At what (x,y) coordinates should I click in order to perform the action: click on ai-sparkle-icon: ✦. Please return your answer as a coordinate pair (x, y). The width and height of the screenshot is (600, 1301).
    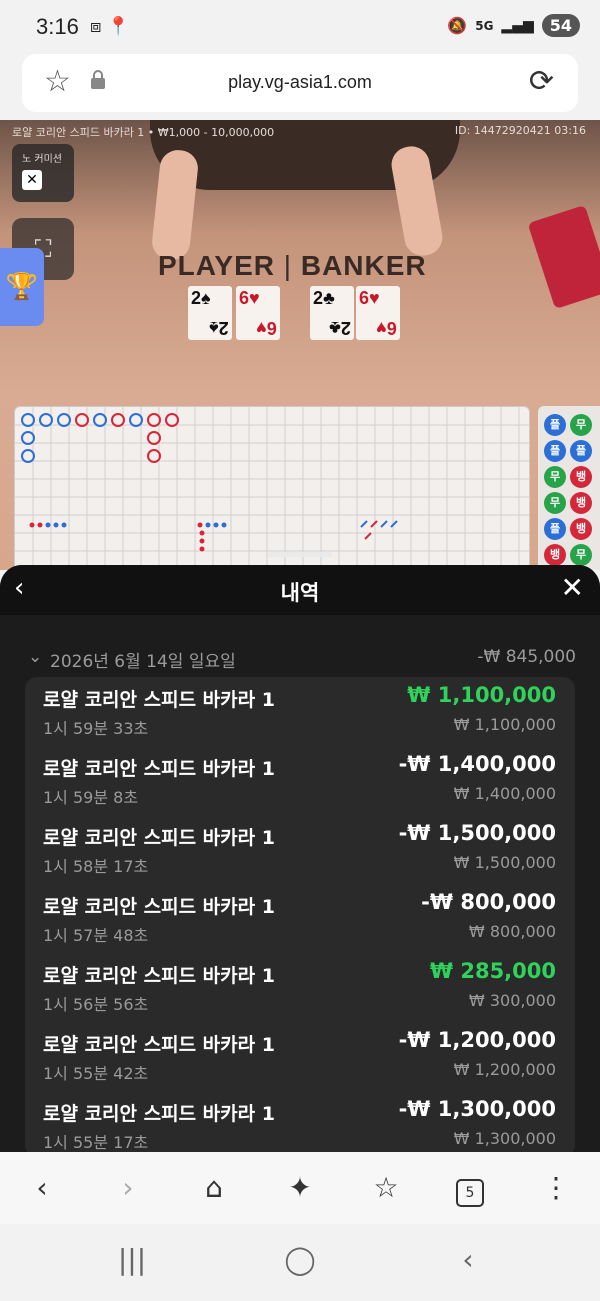
    Looking at the image, I should click on (300, 1188).